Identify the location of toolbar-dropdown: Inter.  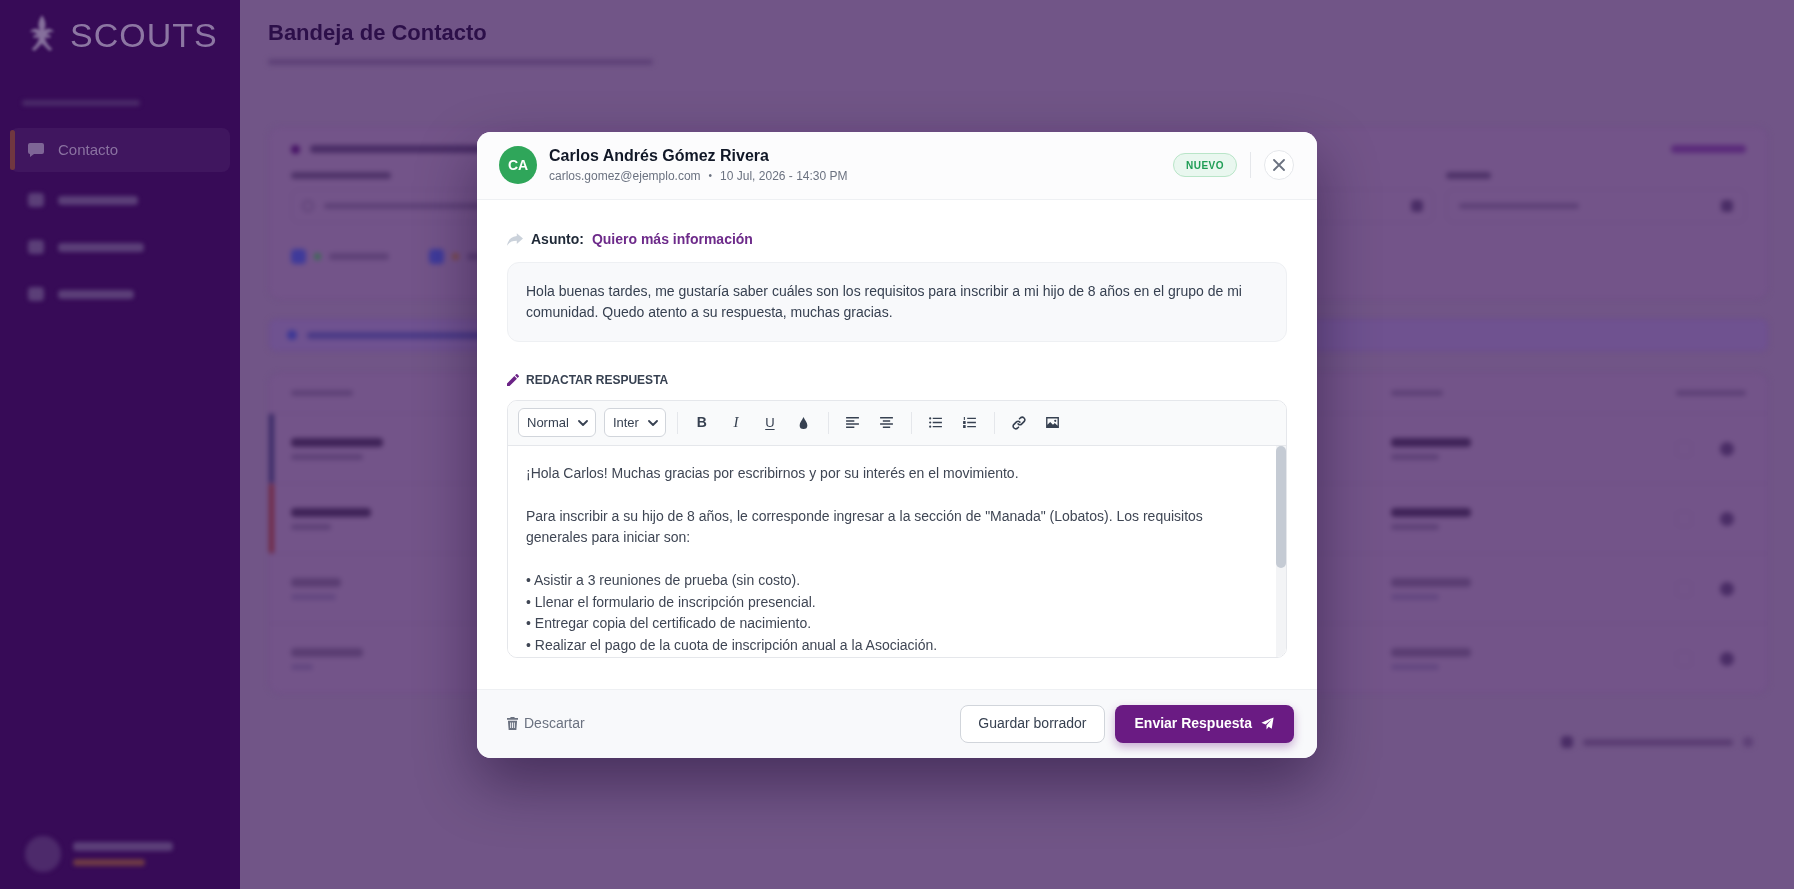
(634, 422).